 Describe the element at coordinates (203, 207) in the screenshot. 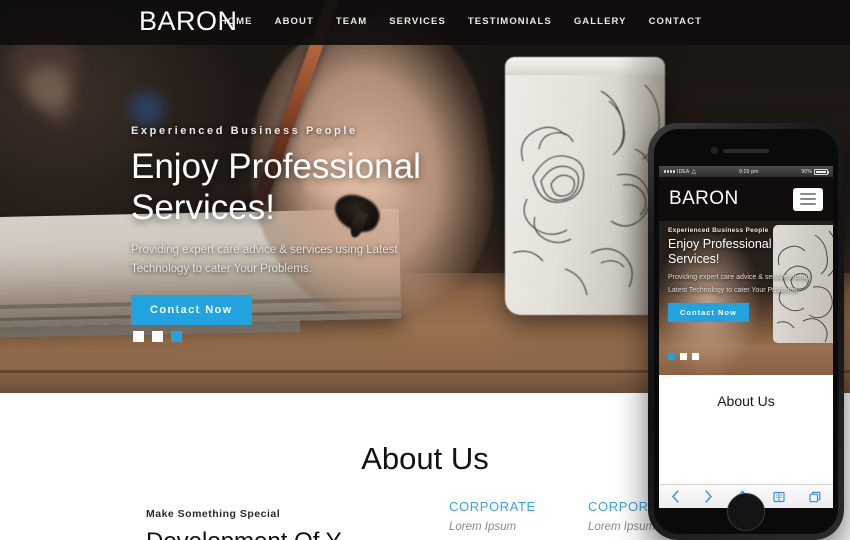

I see `hero-heading-line2: Services!` at that location.